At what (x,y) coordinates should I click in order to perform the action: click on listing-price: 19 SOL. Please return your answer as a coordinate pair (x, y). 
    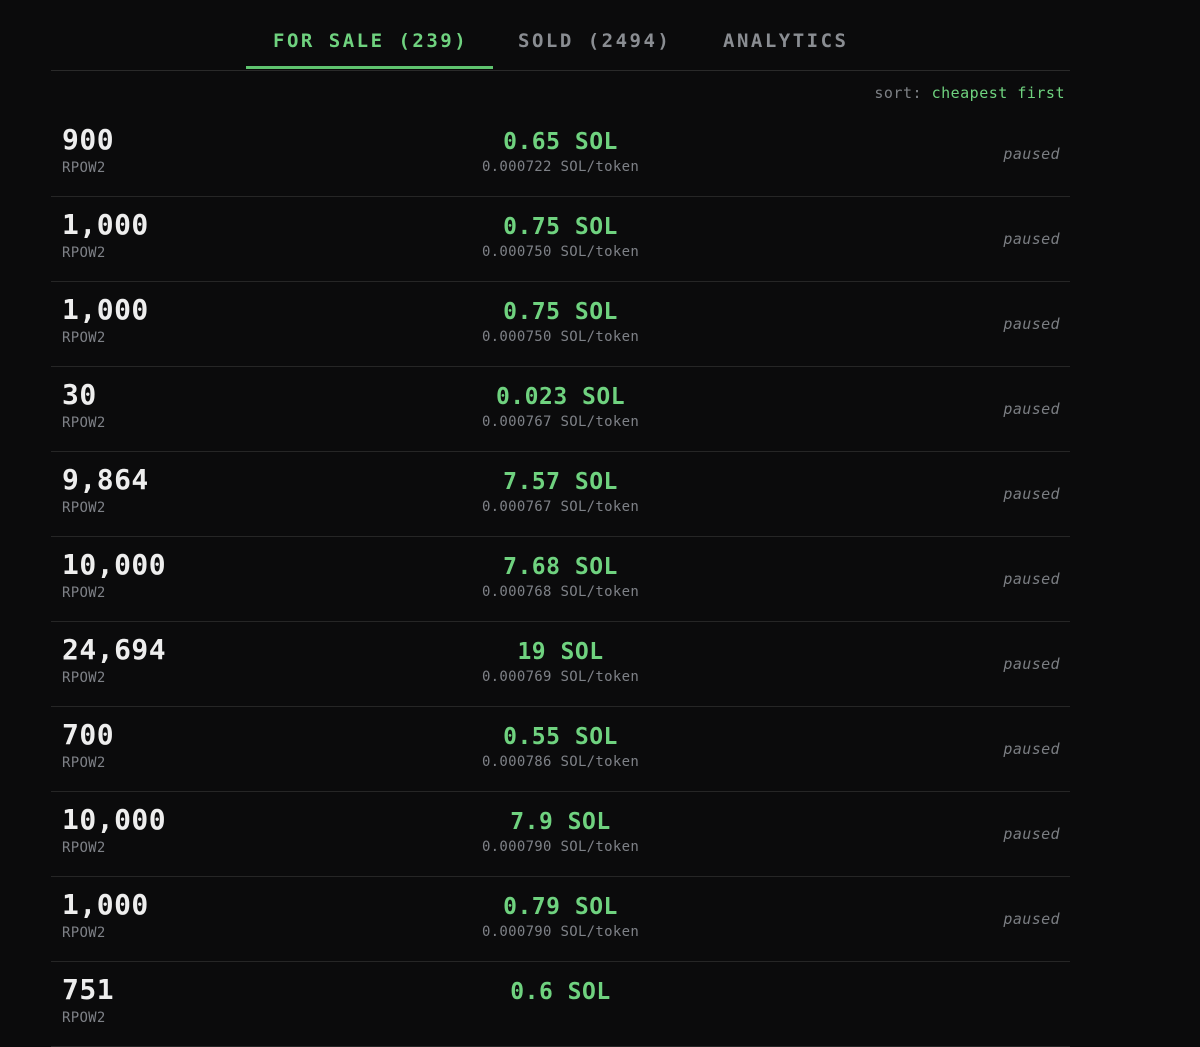
    Looking at the image, I should click on (560, 652).